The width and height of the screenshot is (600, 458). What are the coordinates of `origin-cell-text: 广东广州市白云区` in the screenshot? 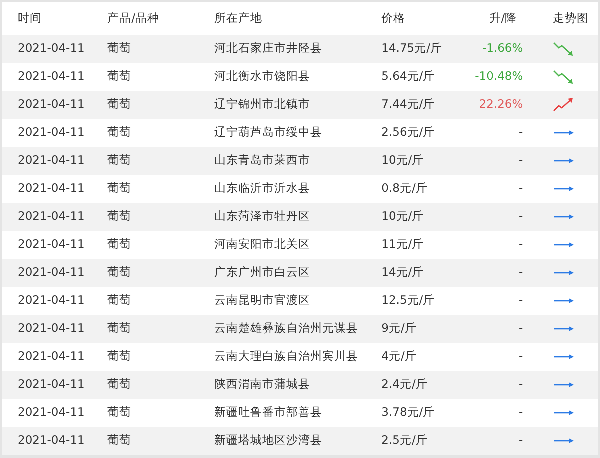 It's located at (262, 273).